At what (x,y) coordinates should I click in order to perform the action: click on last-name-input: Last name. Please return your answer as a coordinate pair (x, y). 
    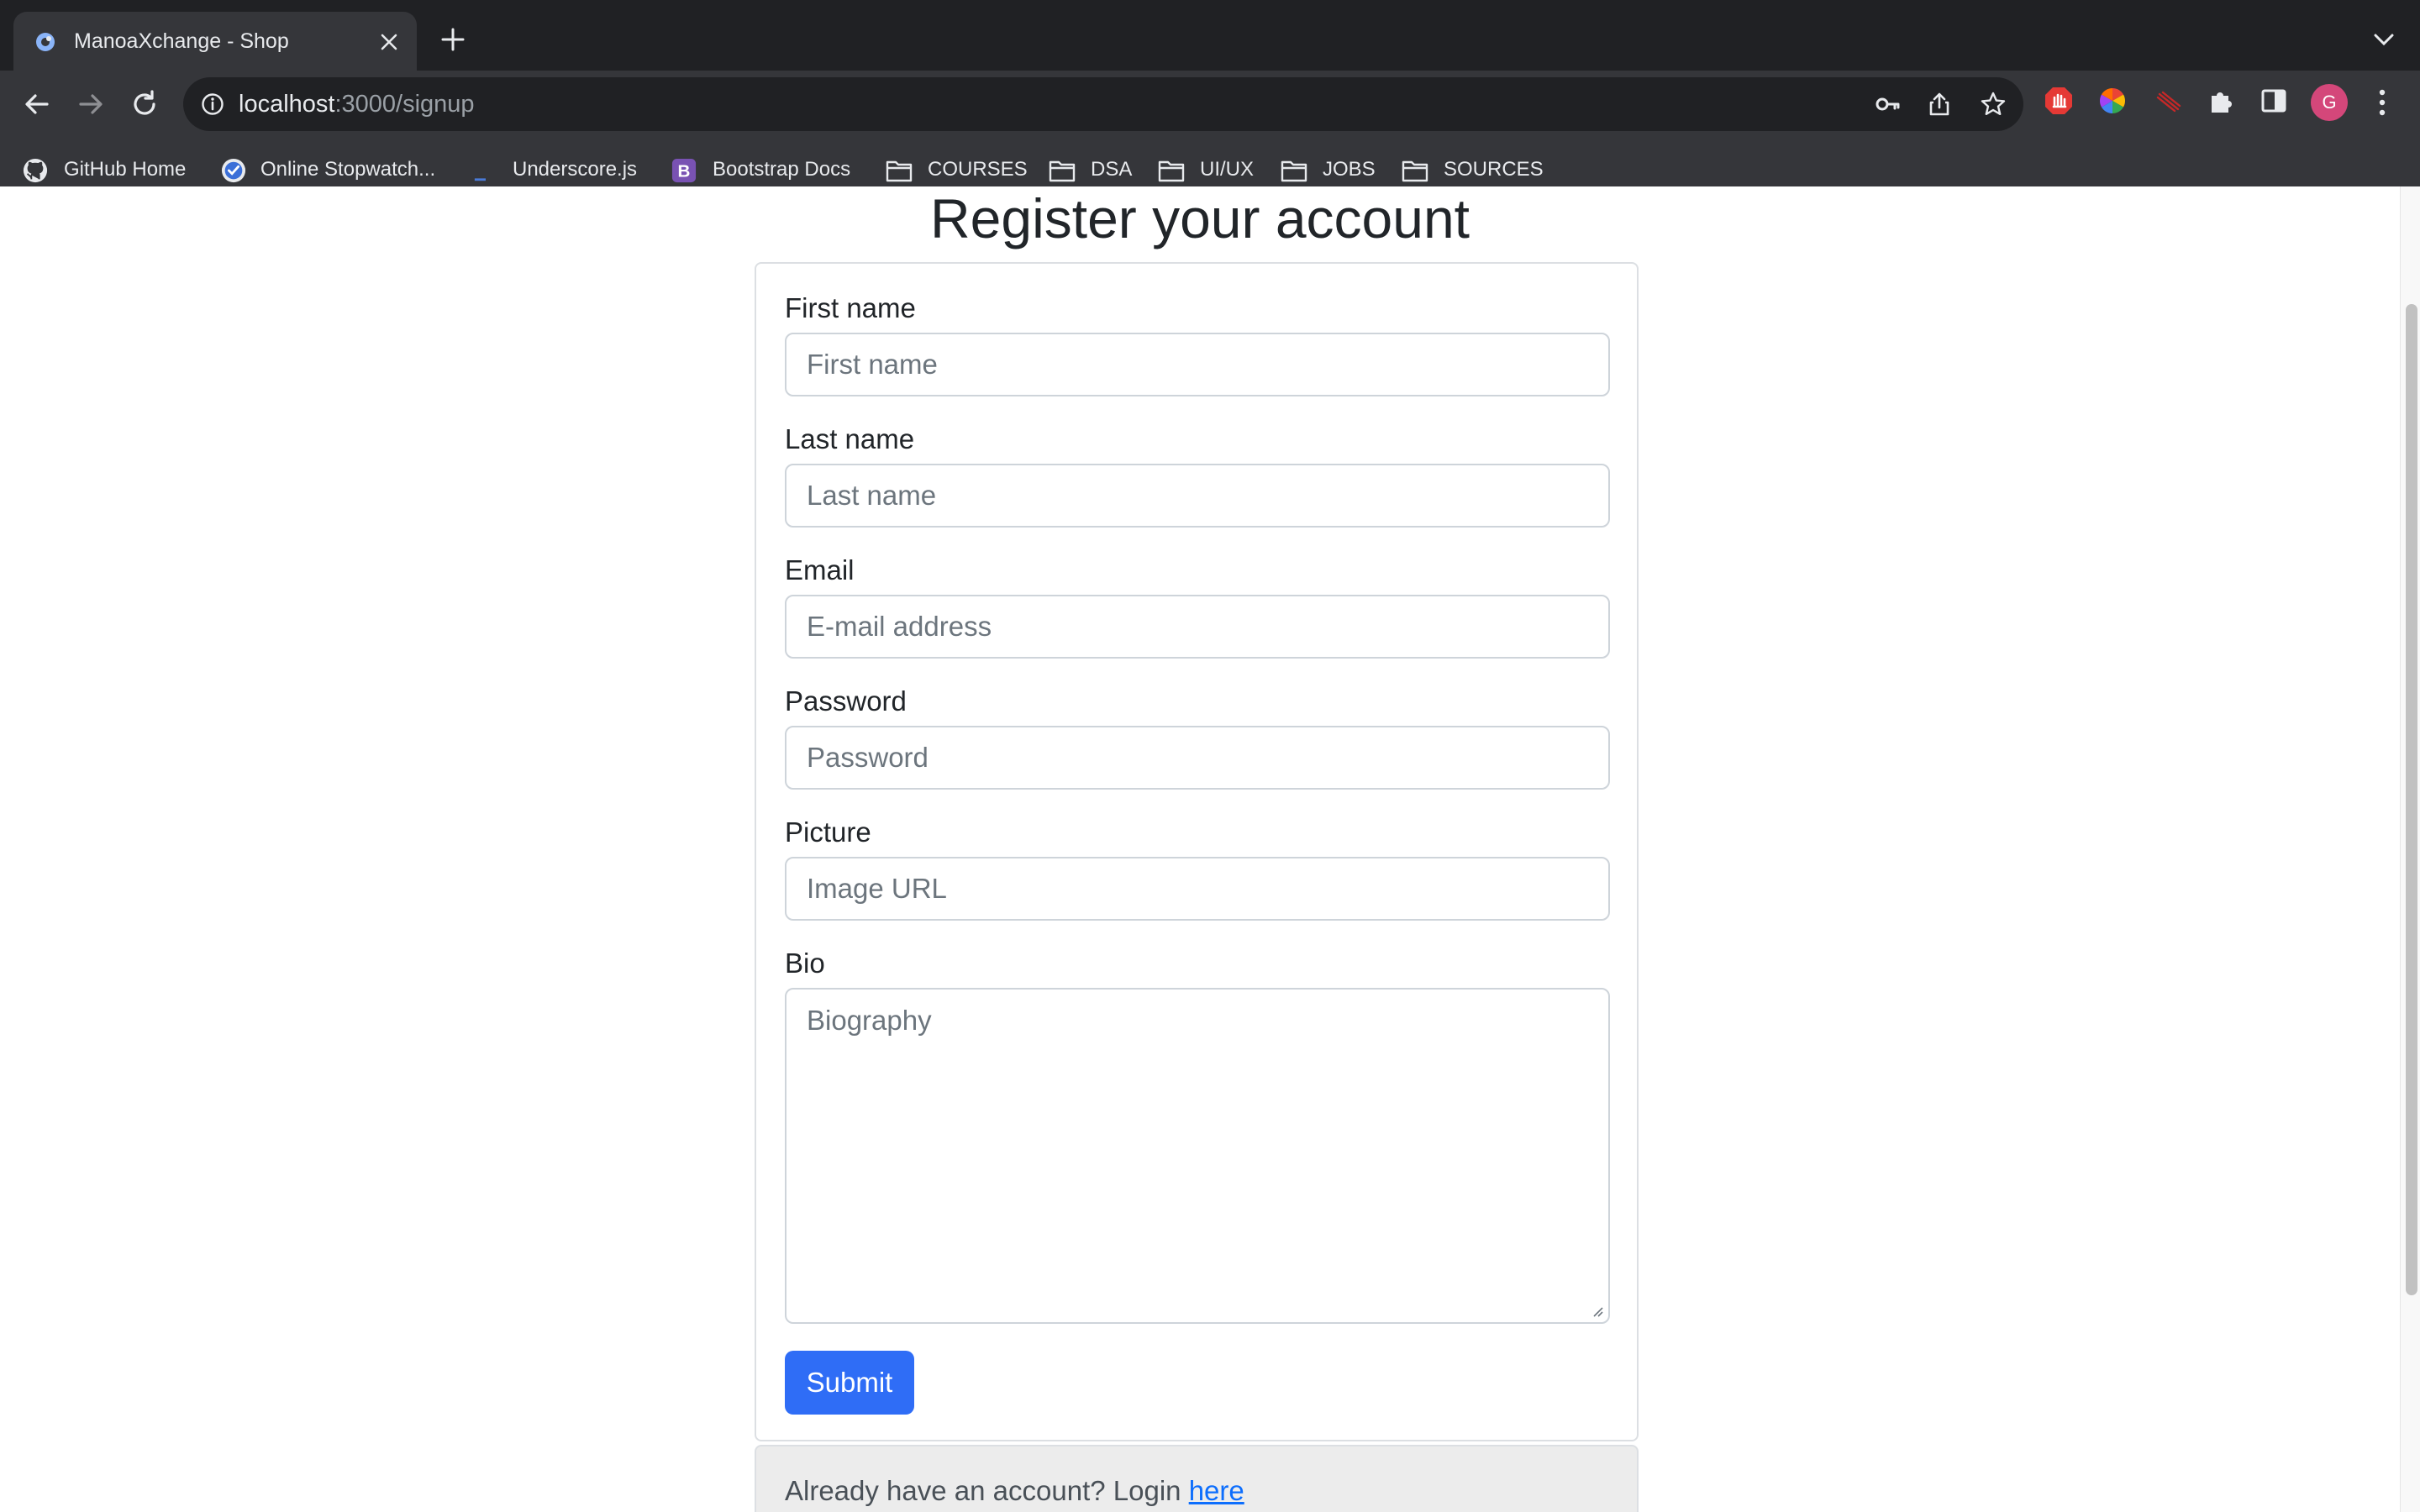
    Looking at the image, I should click on (1197, 496).